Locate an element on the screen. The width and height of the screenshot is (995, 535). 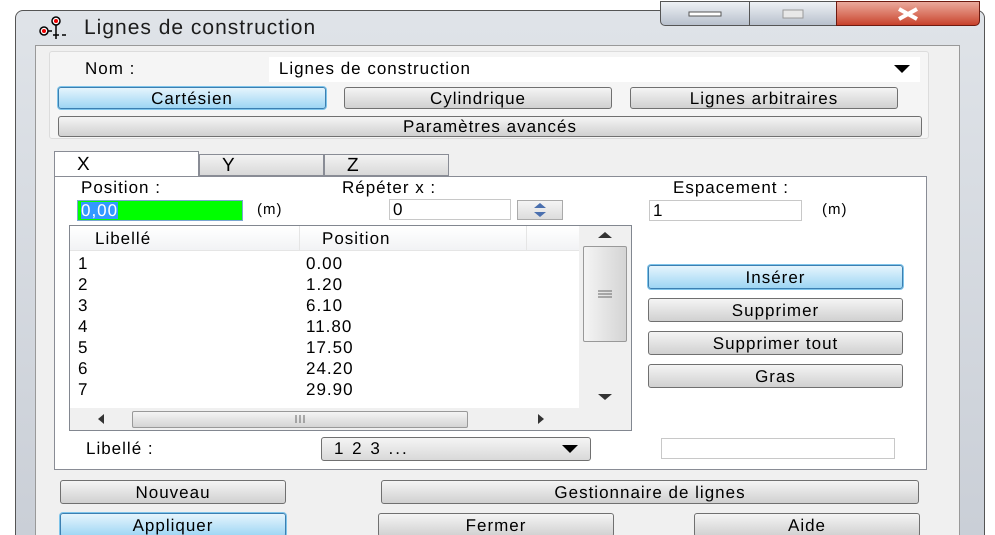
scroll-right-icon is located at coordinates (541, 419).